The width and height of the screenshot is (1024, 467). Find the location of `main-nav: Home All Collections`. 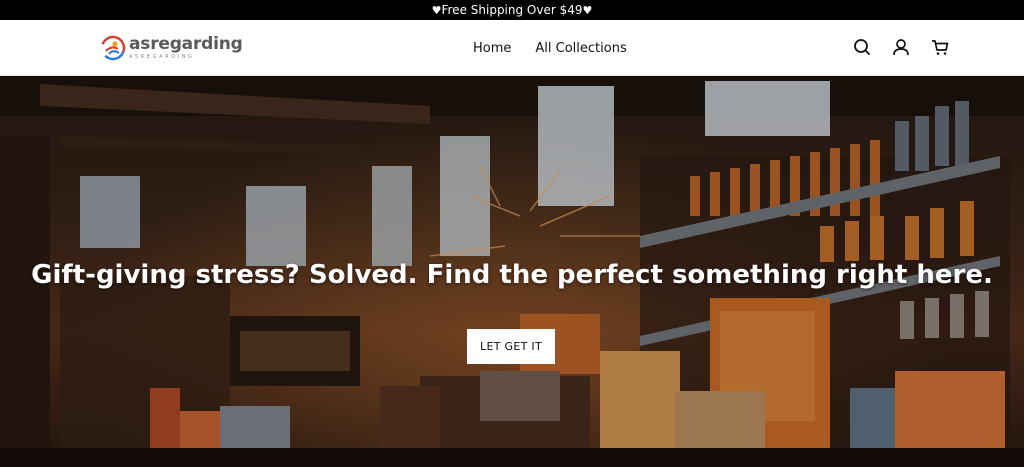

main-nav: Home All Collections is located at coordinates (562, 48).